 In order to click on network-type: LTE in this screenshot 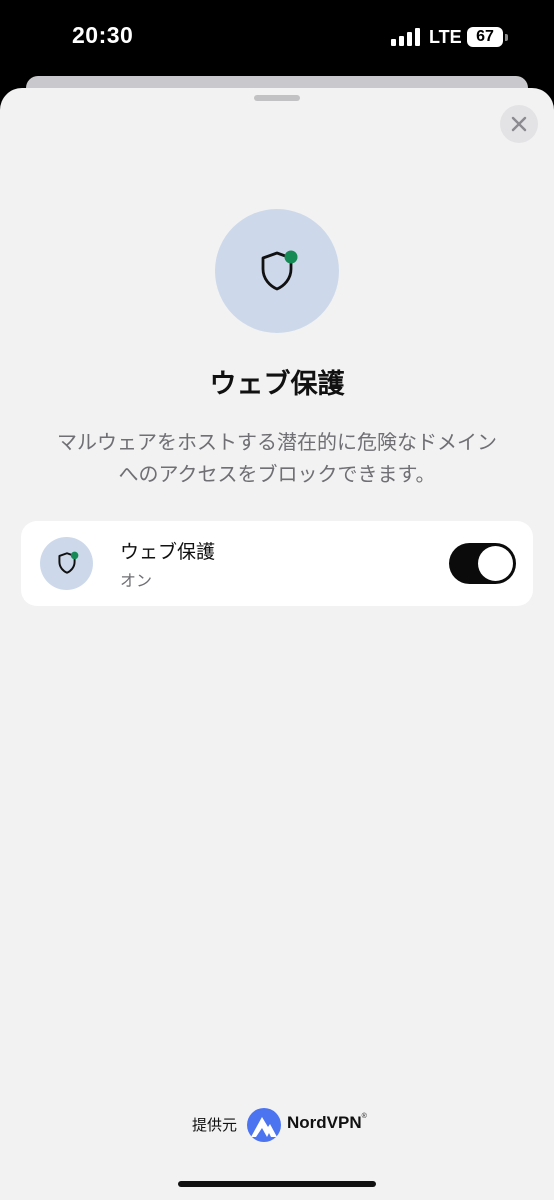, I will do `click(445, 37)`.